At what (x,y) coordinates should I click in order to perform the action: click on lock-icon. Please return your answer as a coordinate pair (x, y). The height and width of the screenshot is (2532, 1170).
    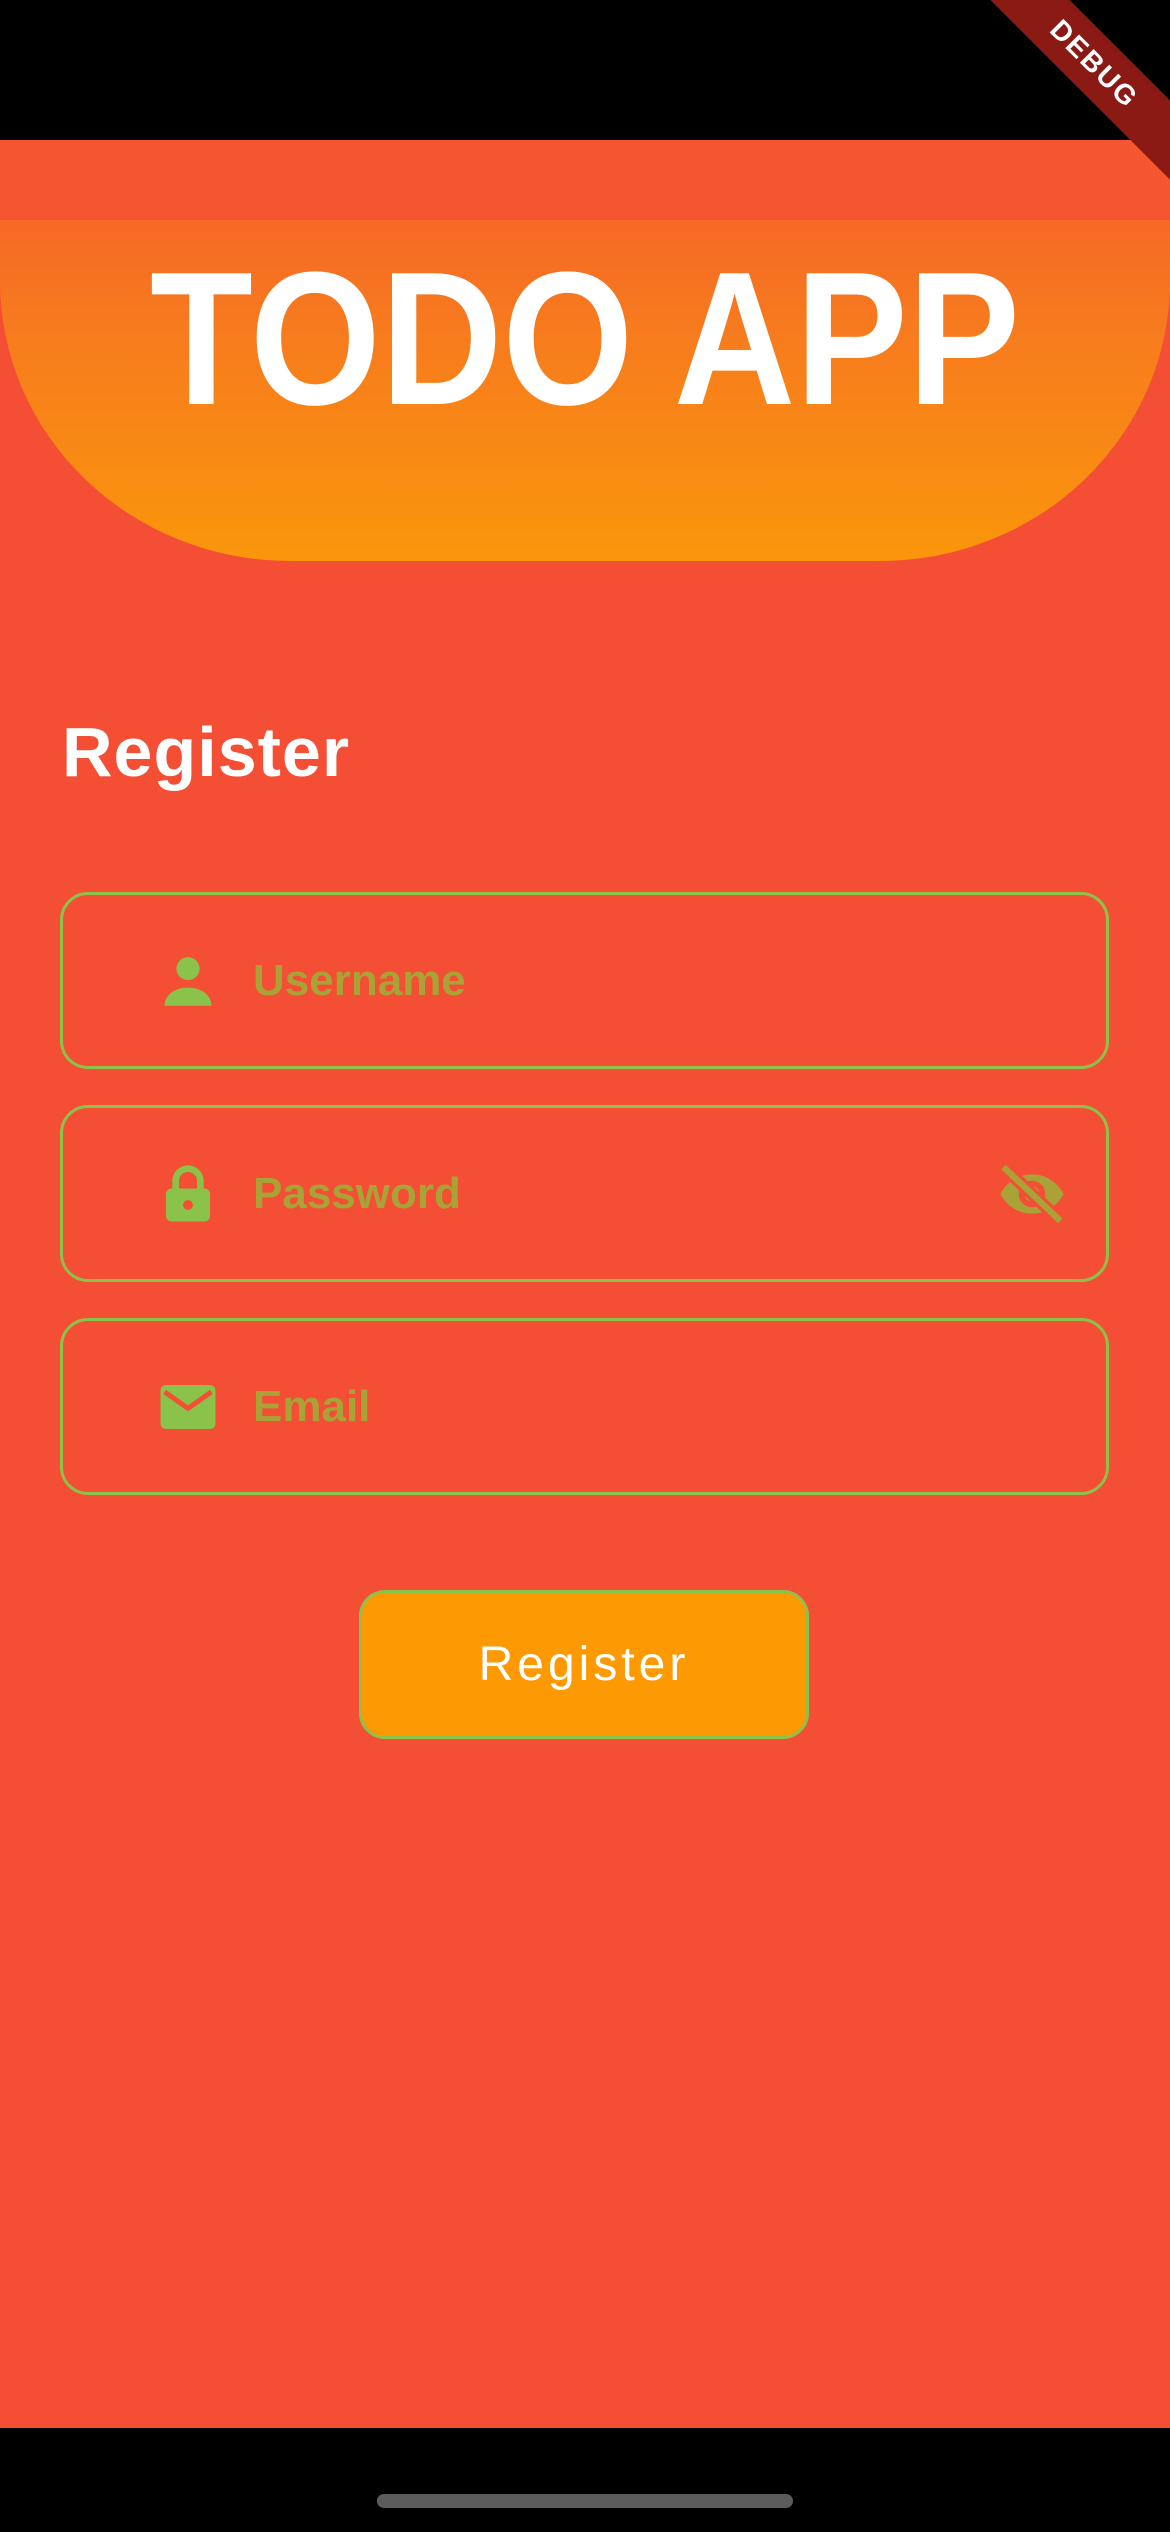
    Looking at the image, I should click on (188, 1192).